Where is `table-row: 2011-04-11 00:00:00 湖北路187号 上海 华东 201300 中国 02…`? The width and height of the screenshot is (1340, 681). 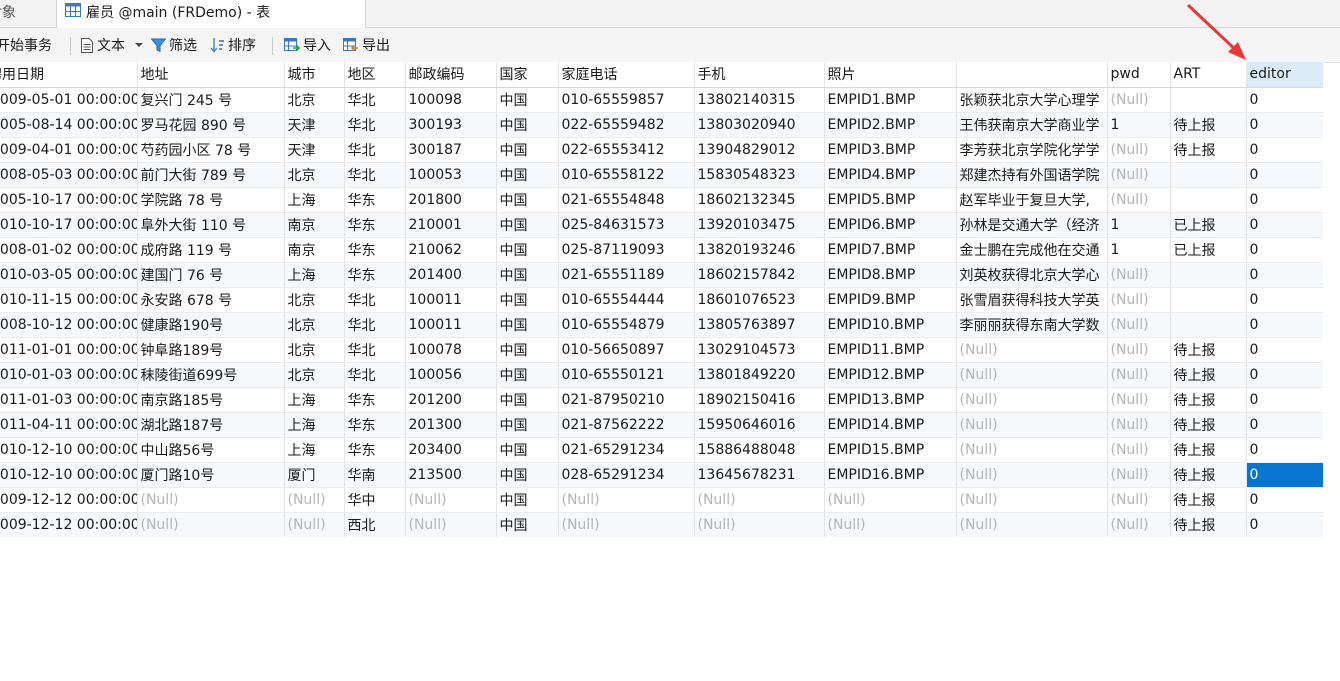
table-row: 2011-04-11 00:00:00 湖北路187号 上海 华东 201300 中国 02… is located at coordinates (661, 425).